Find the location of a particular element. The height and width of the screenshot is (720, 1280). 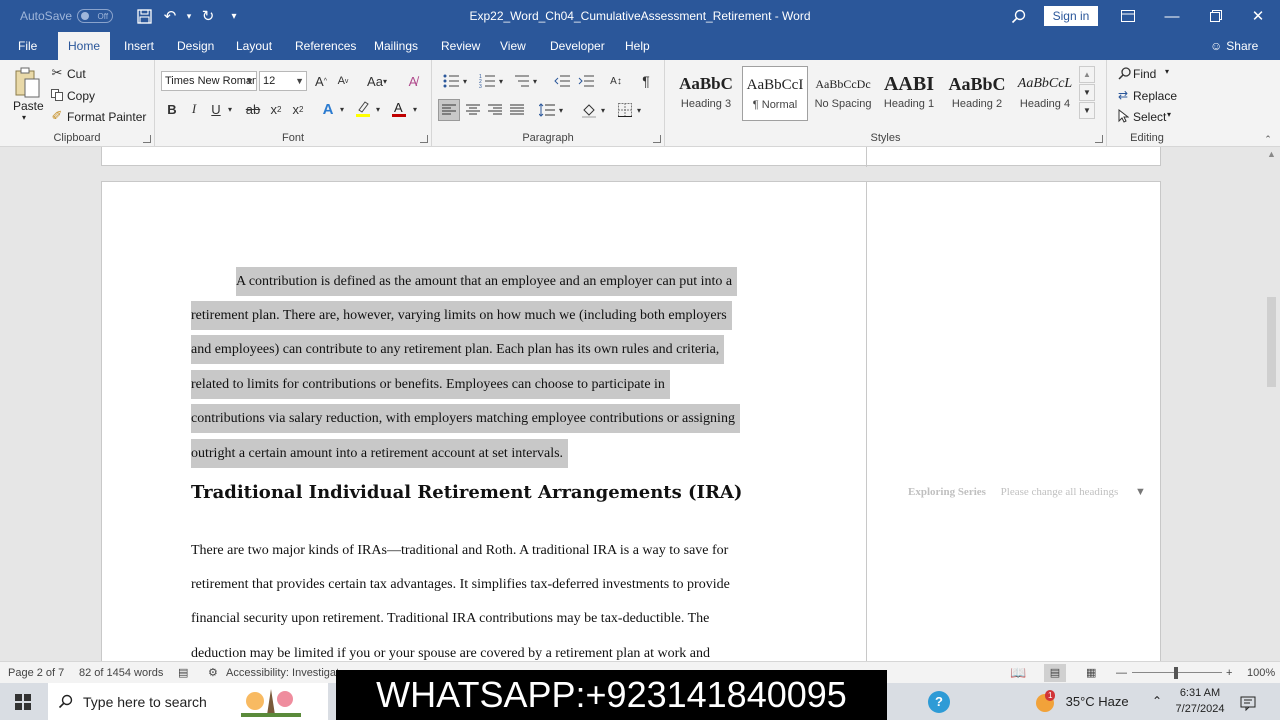

paste-button: Paste is located at coordinates (28, 106).